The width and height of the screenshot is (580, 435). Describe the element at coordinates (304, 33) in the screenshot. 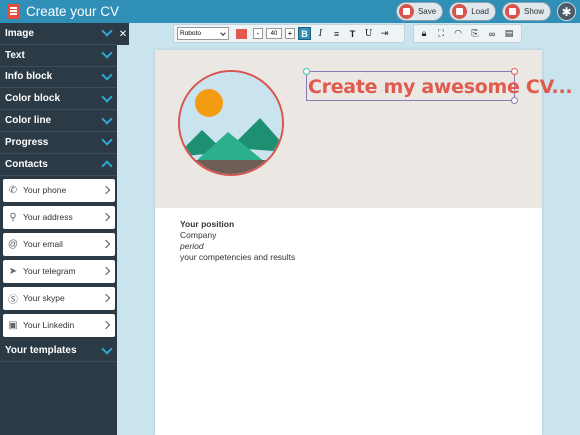

I see `bold-button: B` at that location.